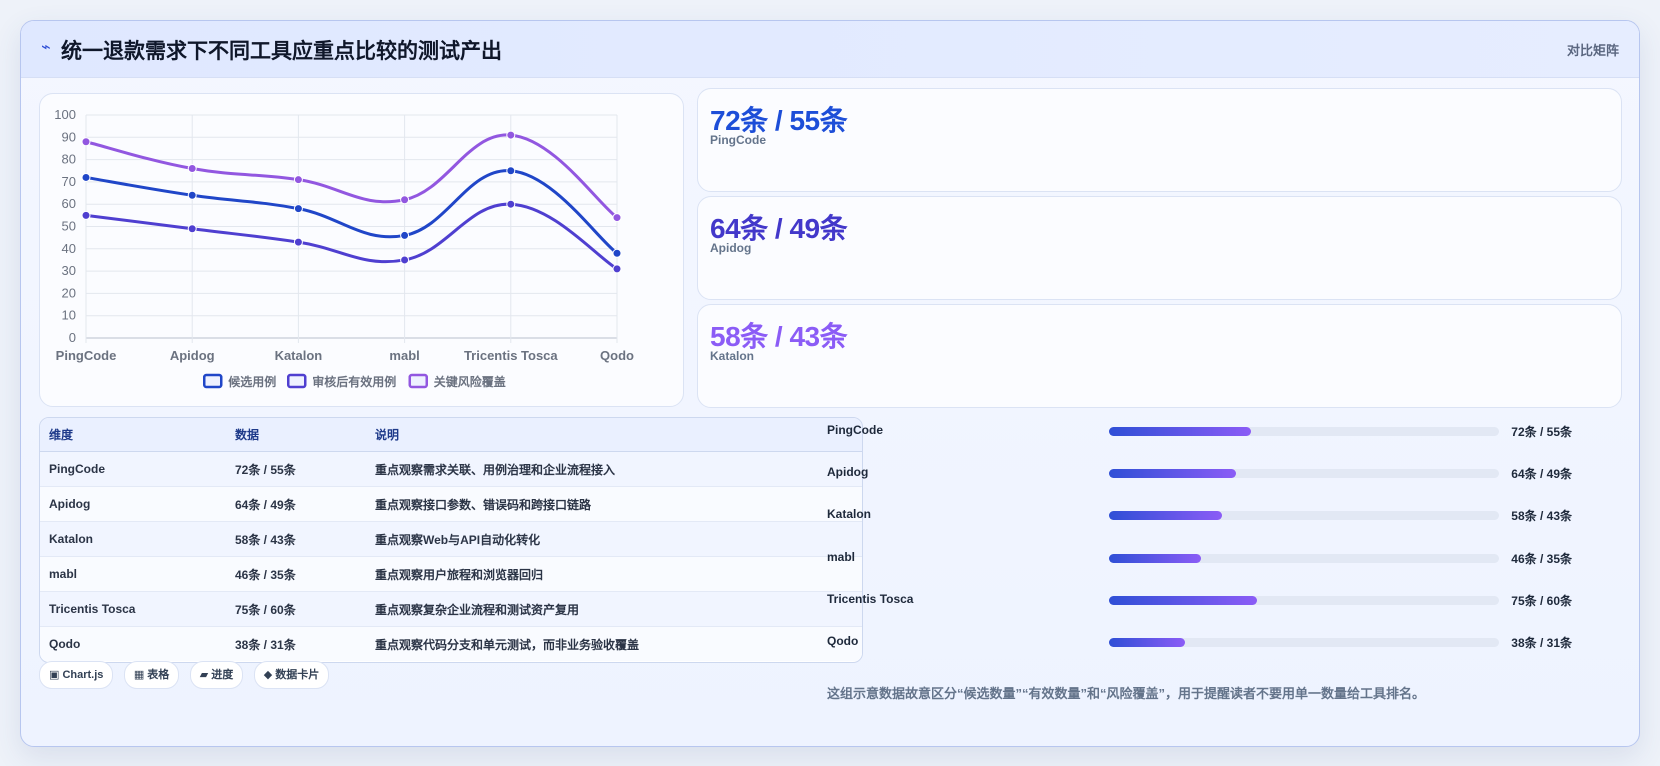 Image resolution: width=1660 pixels, height=766 pixels. I want to click on y-tick-label: 30, so click(69, 270).